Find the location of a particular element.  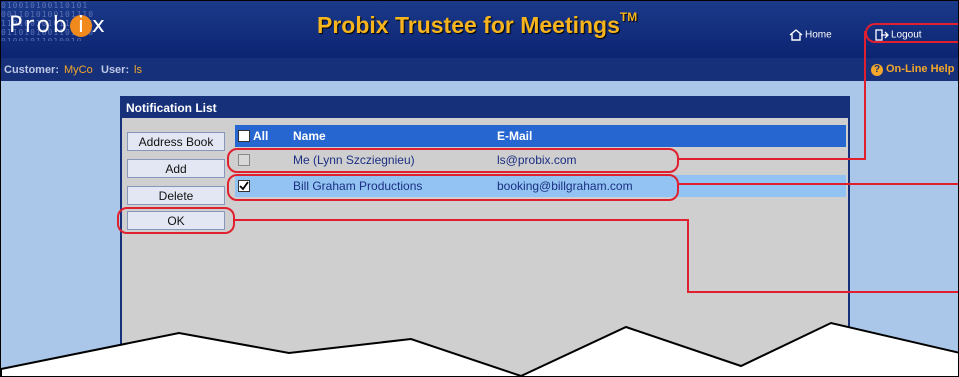

torn-edge-overlay is located at coordinates (479, 348).